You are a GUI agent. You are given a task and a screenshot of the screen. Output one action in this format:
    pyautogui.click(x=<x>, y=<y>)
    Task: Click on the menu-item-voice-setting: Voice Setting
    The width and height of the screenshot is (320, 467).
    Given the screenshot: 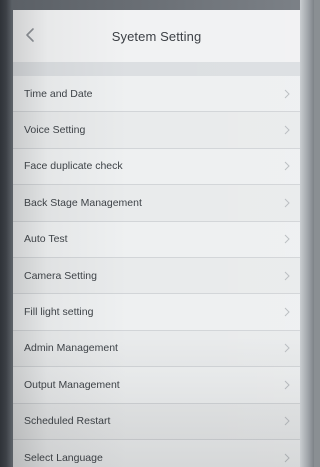 What is the action you would take?
    pyautogui.click(x=156, y=130)
    